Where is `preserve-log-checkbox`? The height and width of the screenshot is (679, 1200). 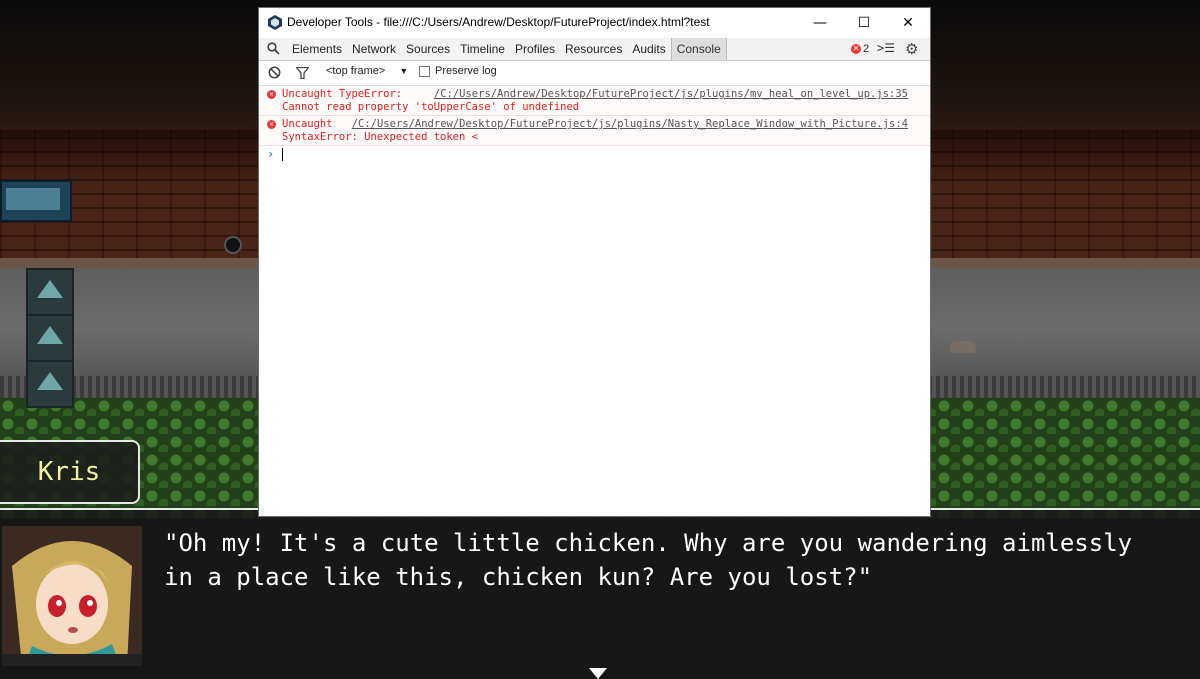
preserve-log-checkbox is located at coordinates (424, 71).